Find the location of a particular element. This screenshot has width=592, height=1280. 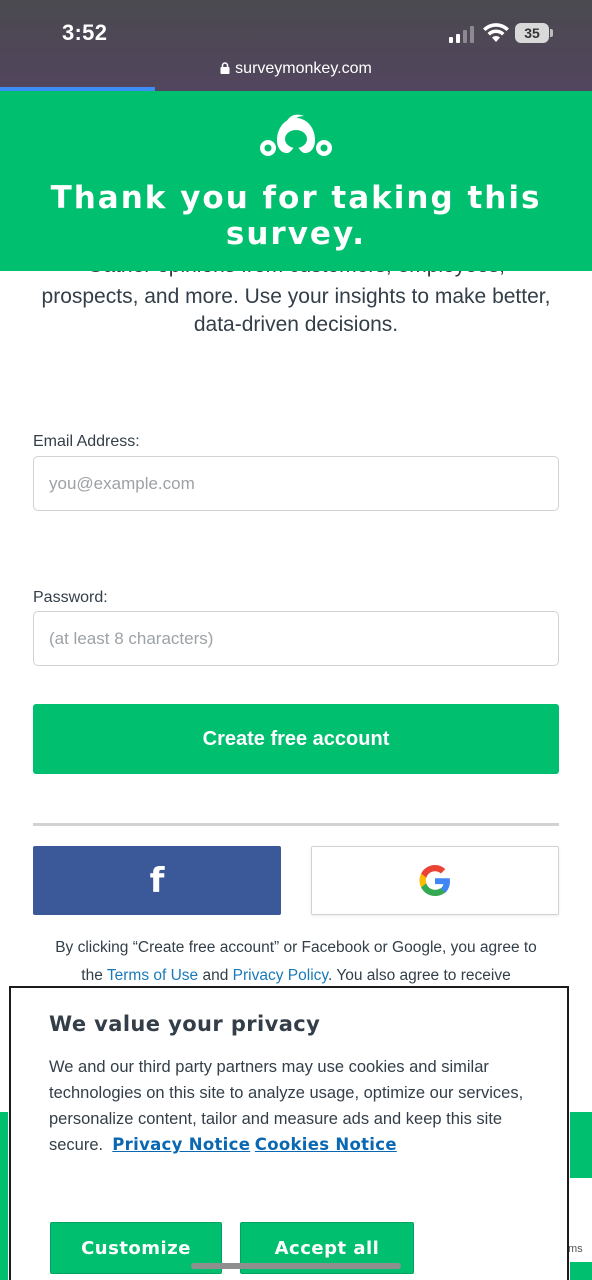

email-label: Email Address: is located at coordinates (86, 441).